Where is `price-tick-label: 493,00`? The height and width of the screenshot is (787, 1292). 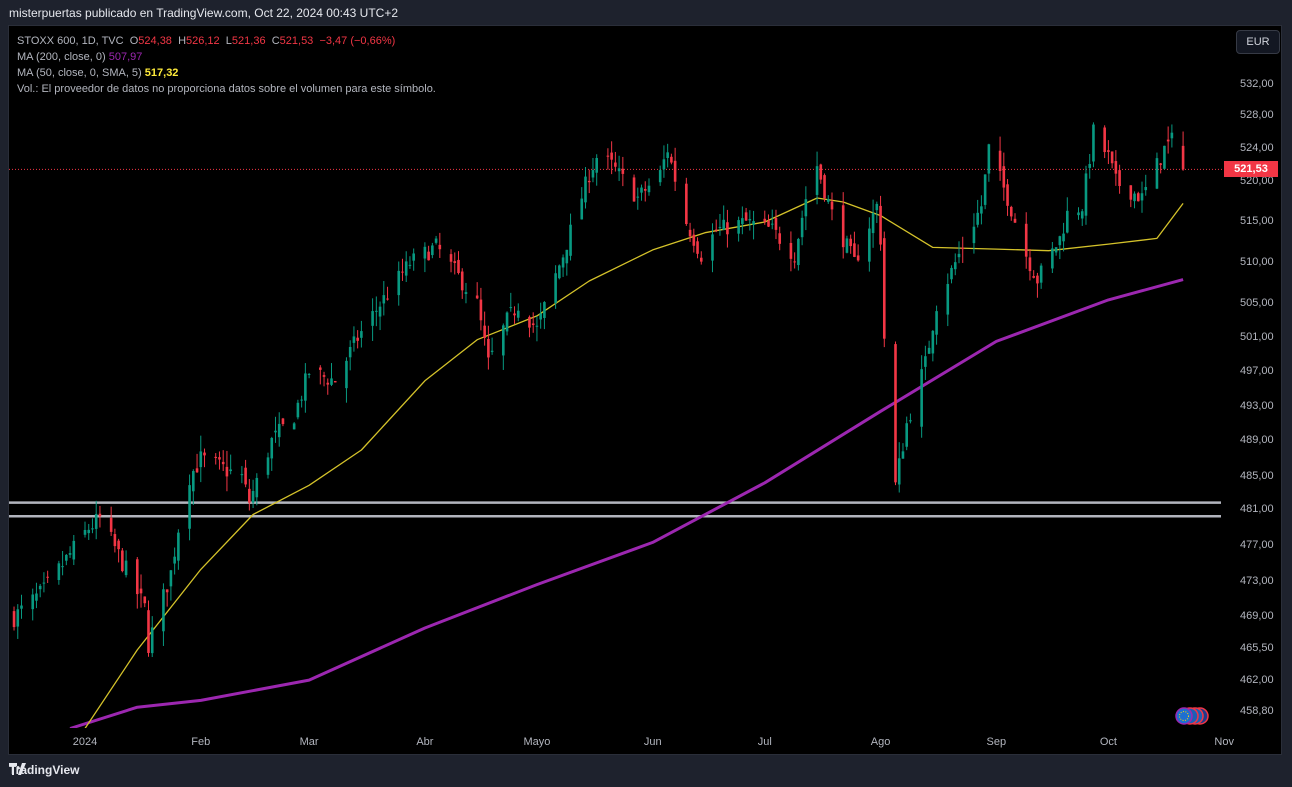 price-tick-label: 493,00 is located at coordinates (1257, 406).